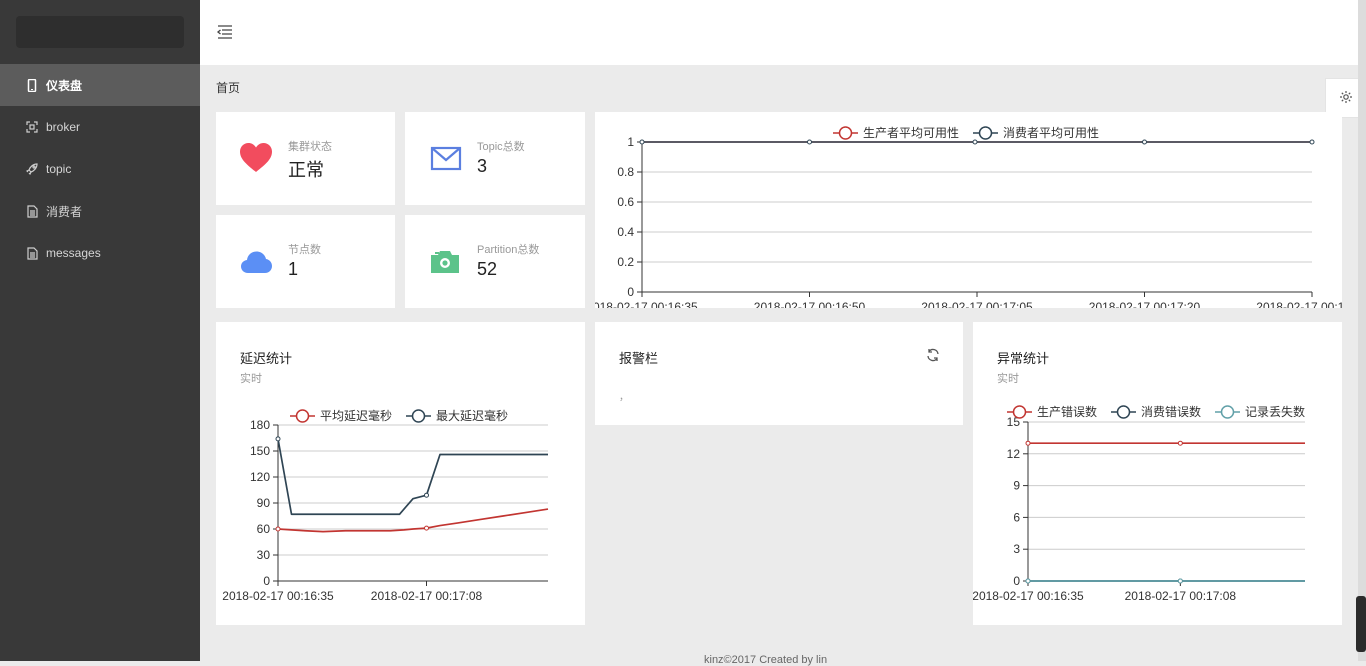 The image size is (1366, 666). I want to click on stat-card-topic-count: Topic总数 3, so click(495, 158).